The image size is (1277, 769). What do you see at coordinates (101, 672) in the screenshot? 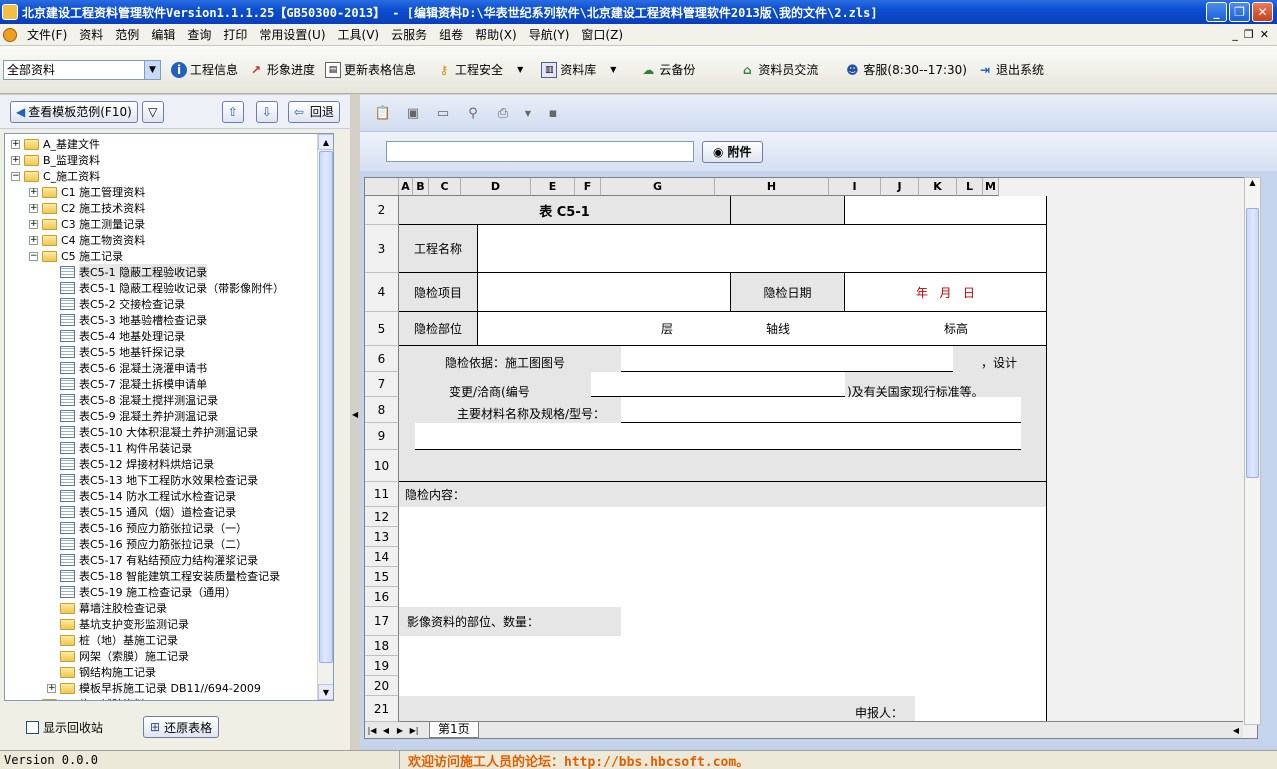
I see `tree-item: 钢结构施工记录` at bounding box center [101, 672].